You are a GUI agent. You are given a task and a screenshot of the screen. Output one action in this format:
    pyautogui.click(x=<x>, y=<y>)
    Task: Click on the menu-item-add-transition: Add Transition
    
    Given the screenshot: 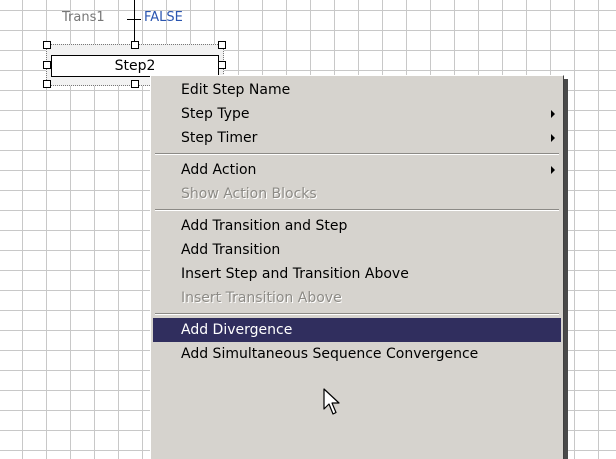 What is the action you would take?
    pyautogui.click(x=357, y=250)
    